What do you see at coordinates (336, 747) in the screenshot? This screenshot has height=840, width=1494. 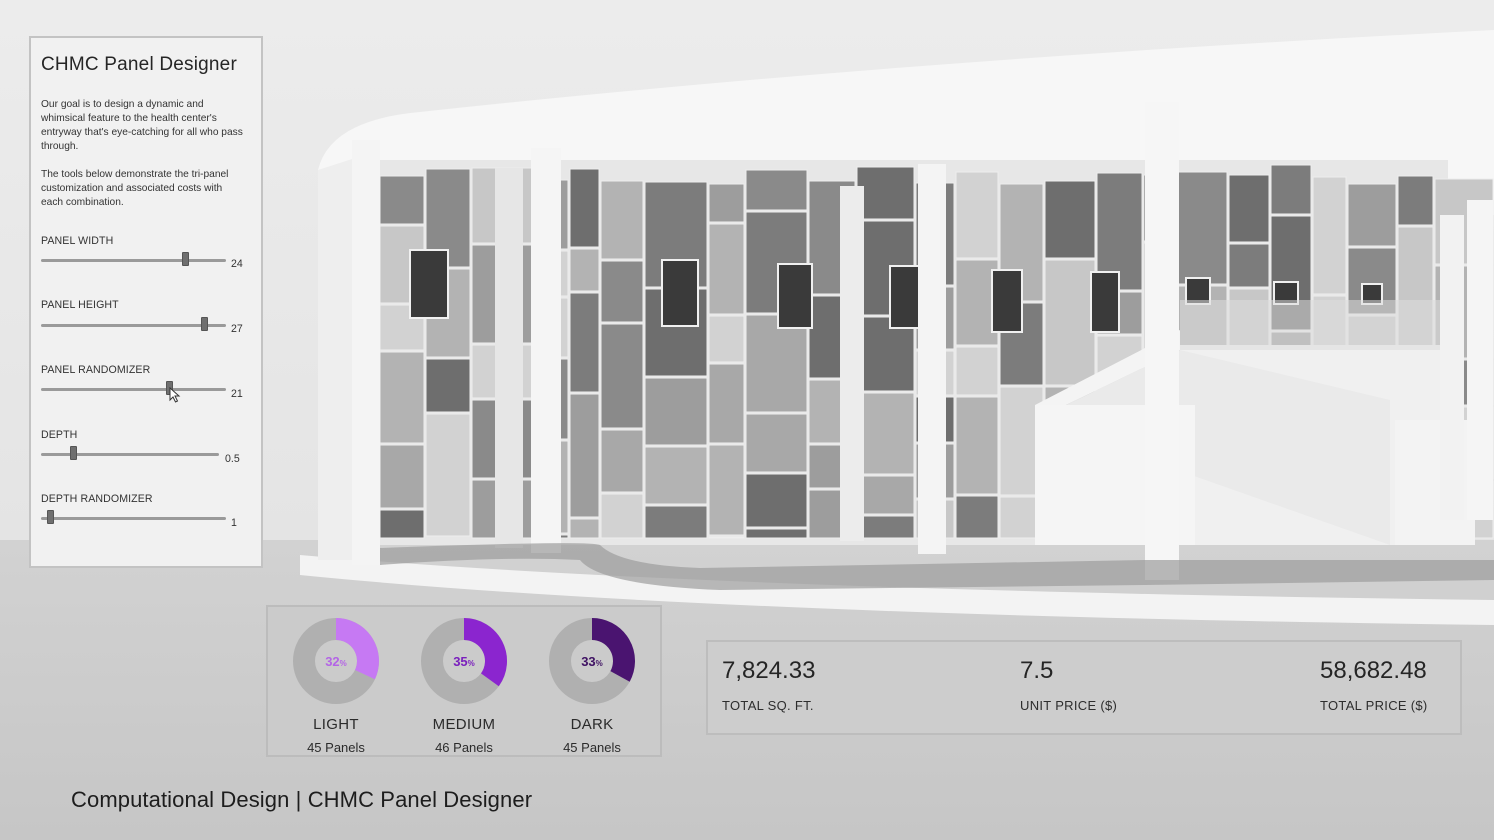 I see `donut-light-count: 45 Panels` at bounding box center [336, 747].